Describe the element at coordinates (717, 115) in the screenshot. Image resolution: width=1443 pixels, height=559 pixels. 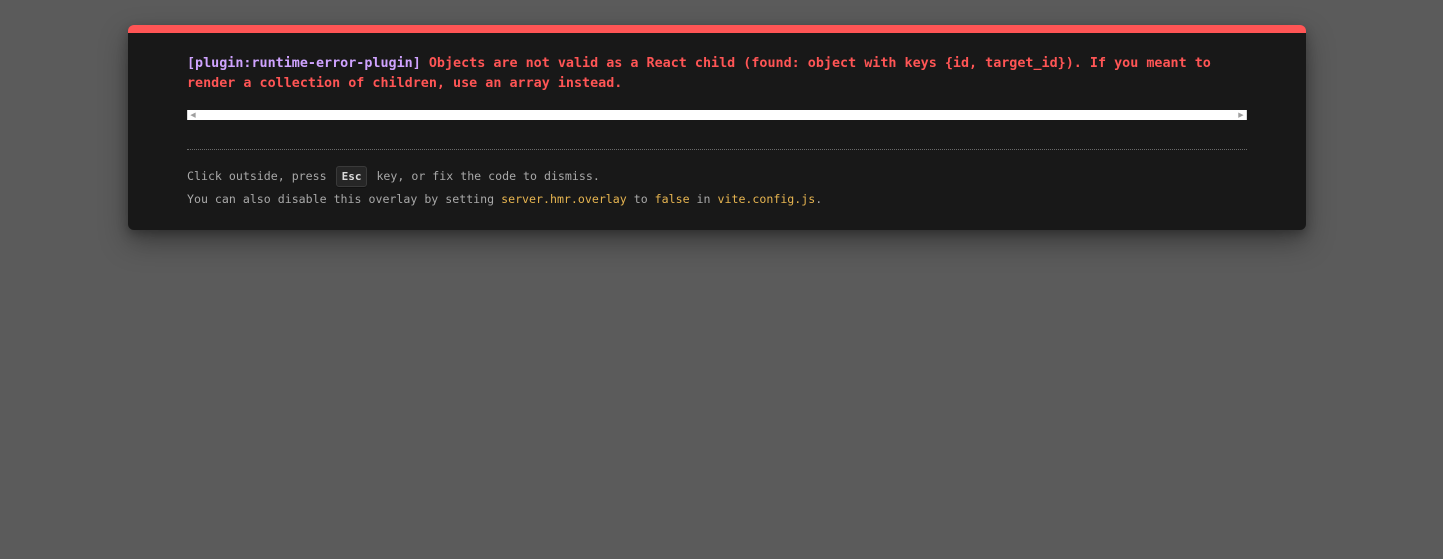
I see `horizontal-scrollbar: ◀ ▶` at that location.